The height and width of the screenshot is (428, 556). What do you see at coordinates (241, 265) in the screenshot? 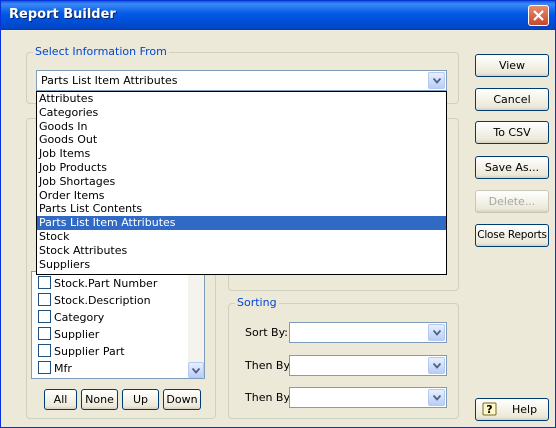
I see `dropdown-option: Suppliers` at bounding box center [241, 265].